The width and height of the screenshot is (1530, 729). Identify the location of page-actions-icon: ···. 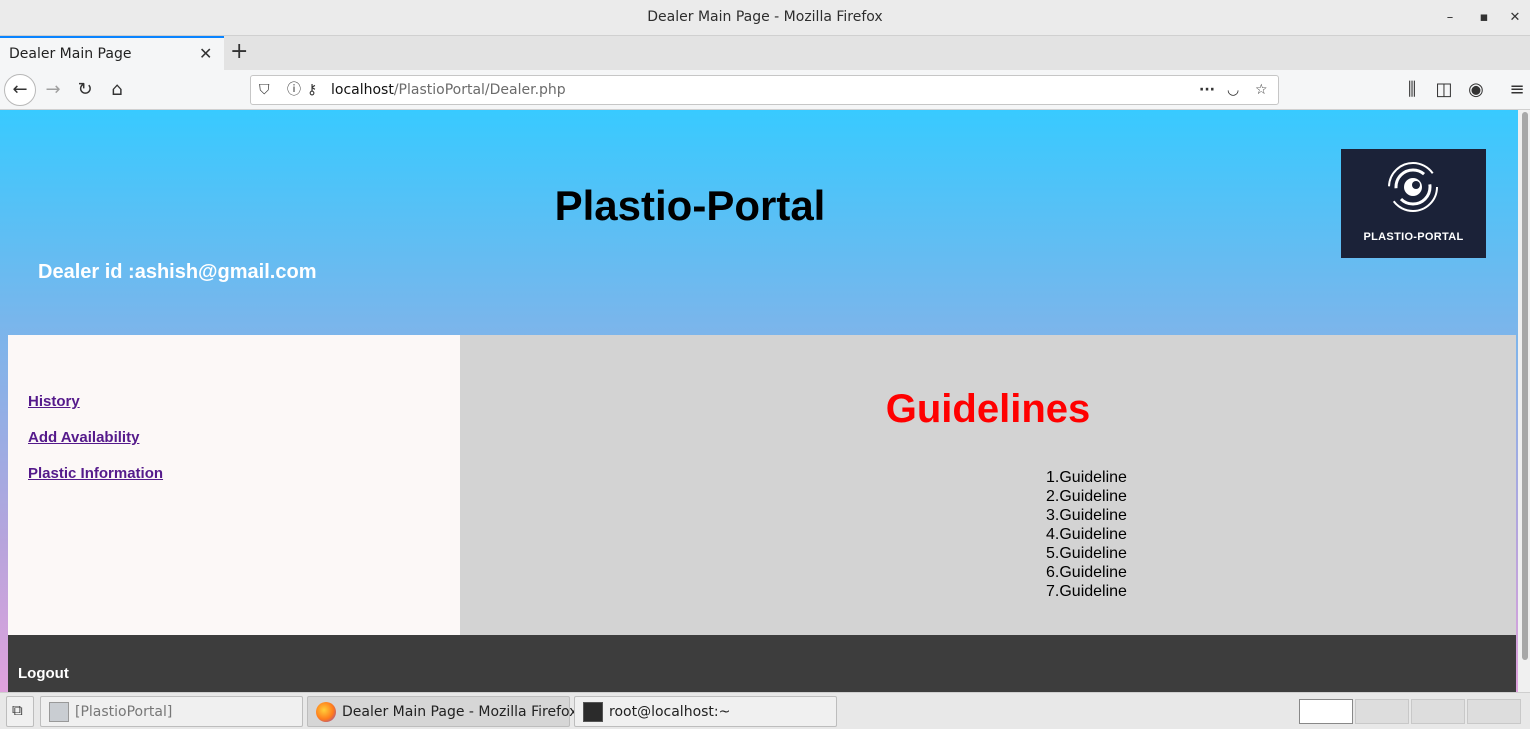
(1207, 90).